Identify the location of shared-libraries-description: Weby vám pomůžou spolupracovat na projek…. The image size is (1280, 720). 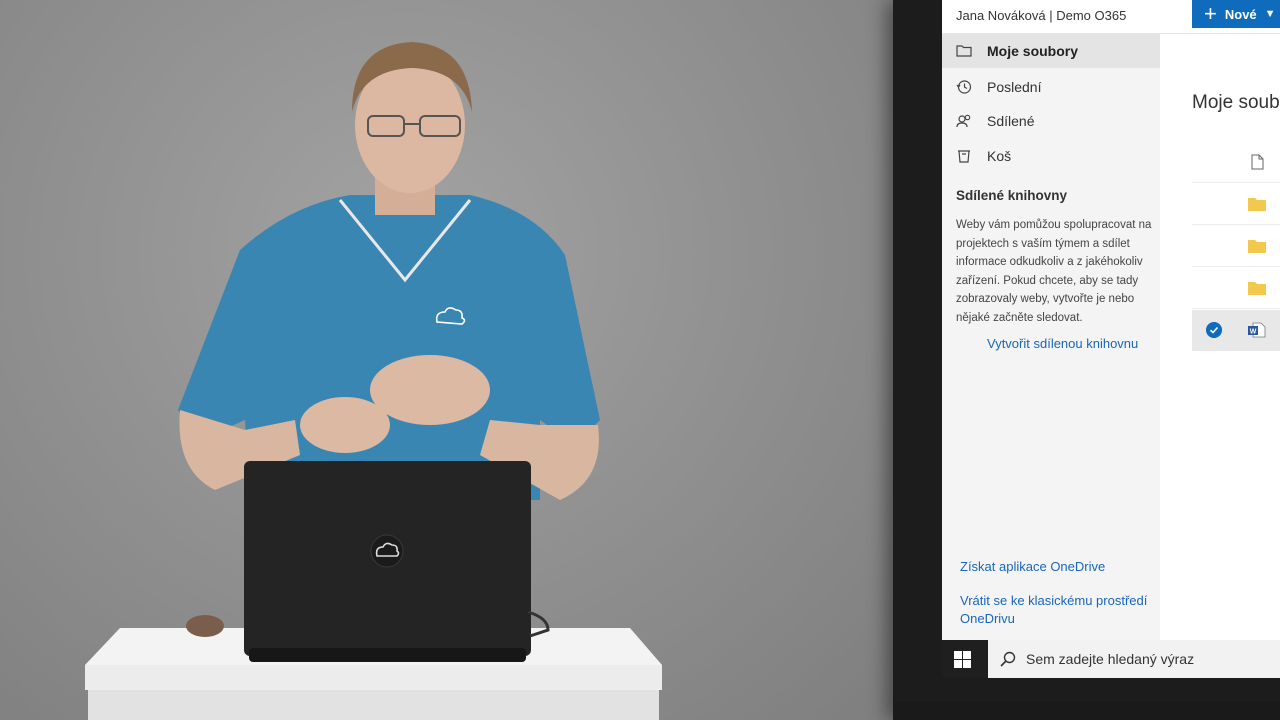
(1054, 271).